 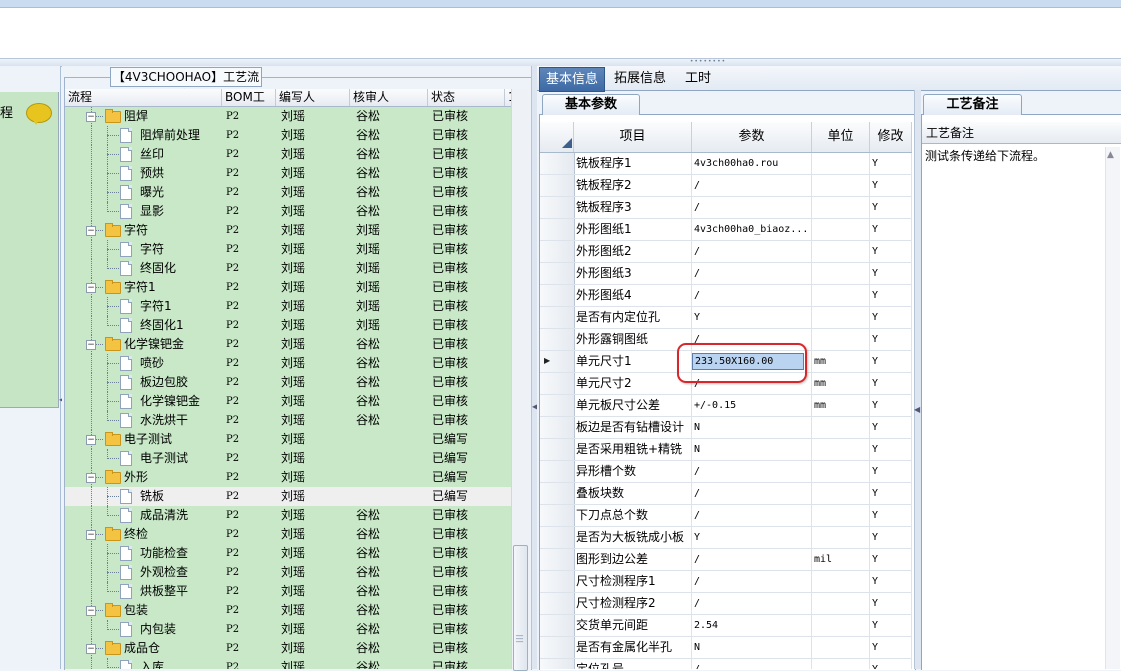 What do you see at coordinates (288, 572) in the screenshot?
I see `tree-row: 外观检查 P2 刘瑶 谷松 已审核` at bounding box center [288, 572].